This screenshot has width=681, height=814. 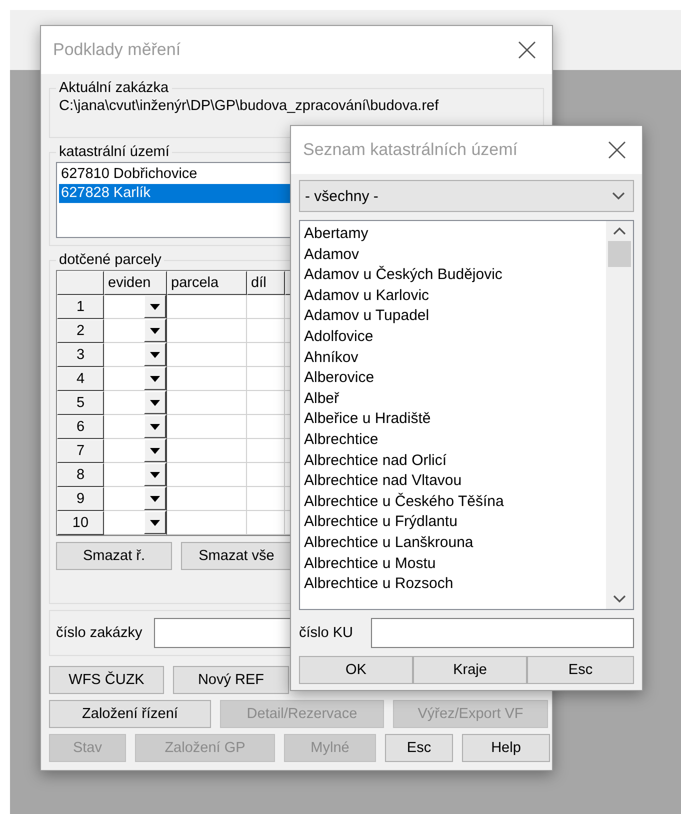 I want to click on group-label: Aktuální zakázka, so click(x=114, y=88).